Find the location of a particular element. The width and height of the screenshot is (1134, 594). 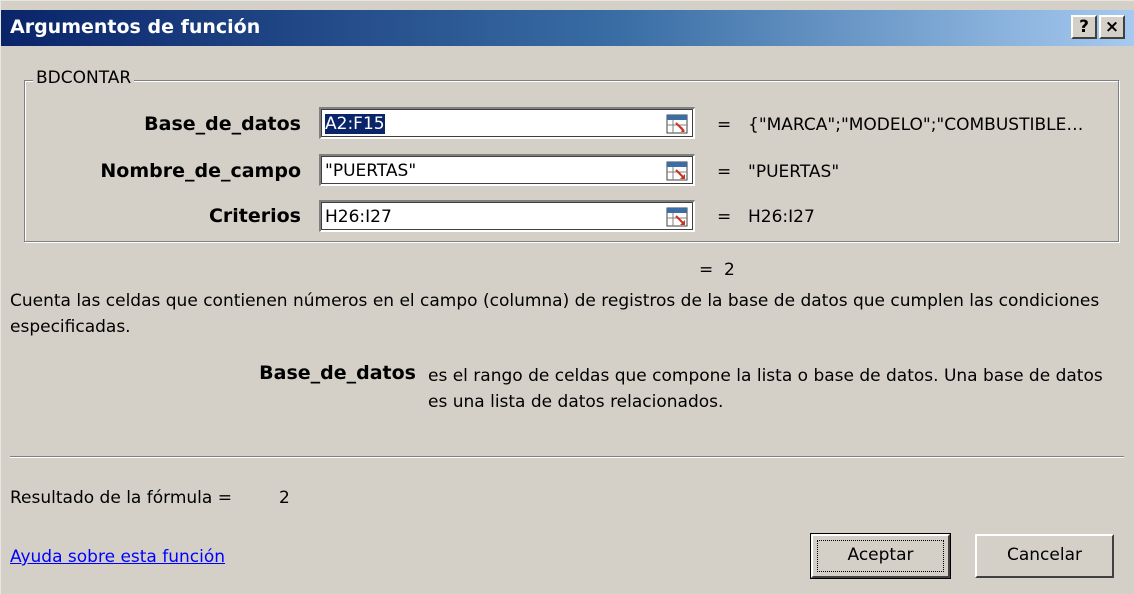

separator is located at coordinates (567, 457).